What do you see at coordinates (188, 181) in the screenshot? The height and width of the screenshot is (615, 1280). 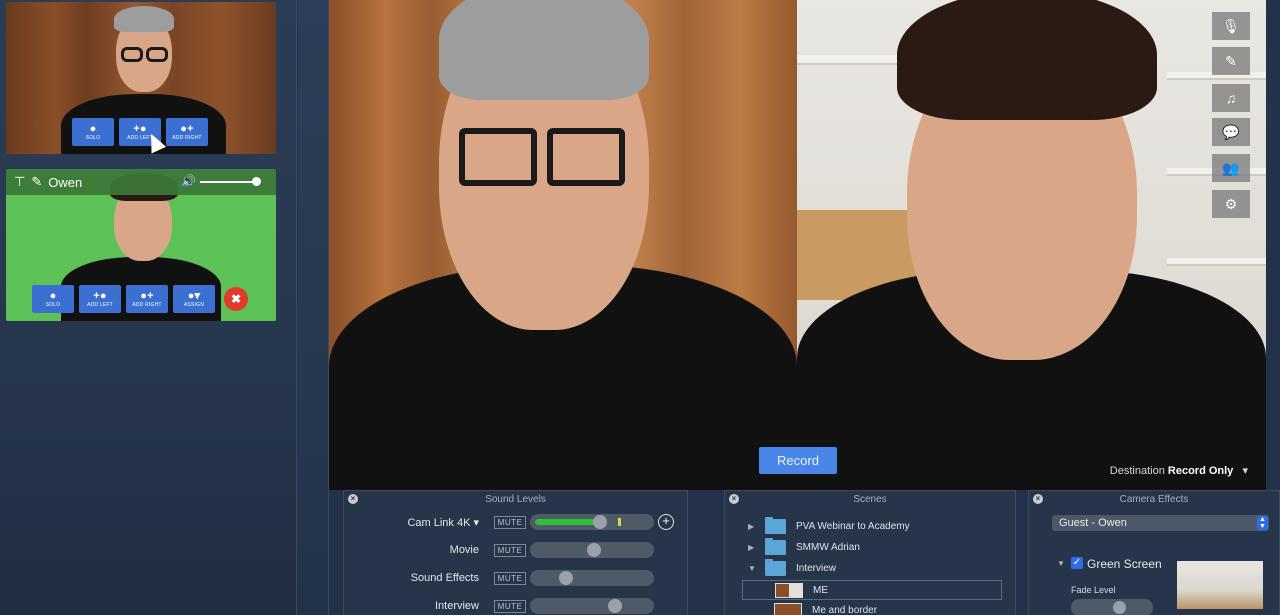 I see `volume-icon: 🔊` at bounding box center [188, 181].